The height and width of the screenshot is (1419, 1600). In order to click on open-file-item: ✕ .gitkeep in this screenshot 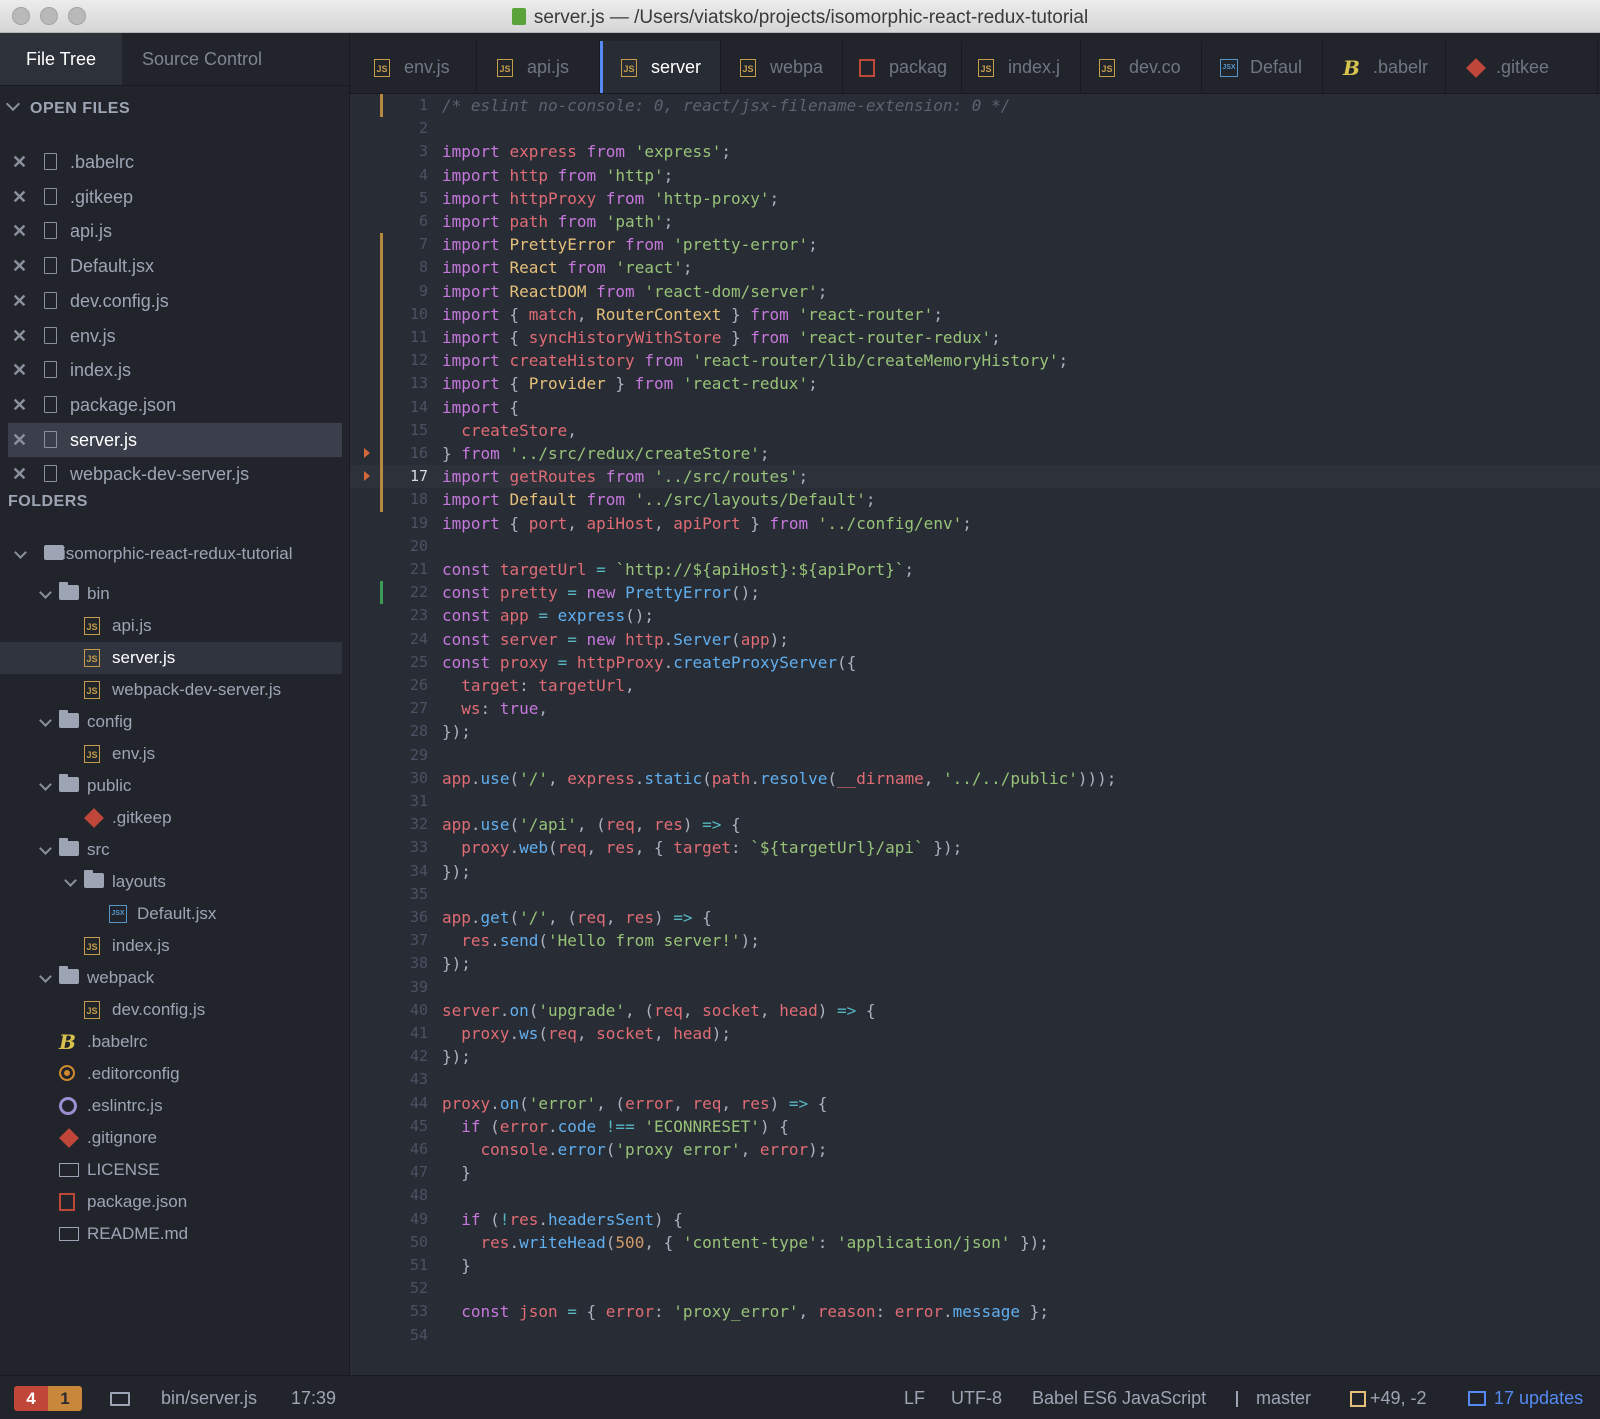, I will do `click(175, 197)`.